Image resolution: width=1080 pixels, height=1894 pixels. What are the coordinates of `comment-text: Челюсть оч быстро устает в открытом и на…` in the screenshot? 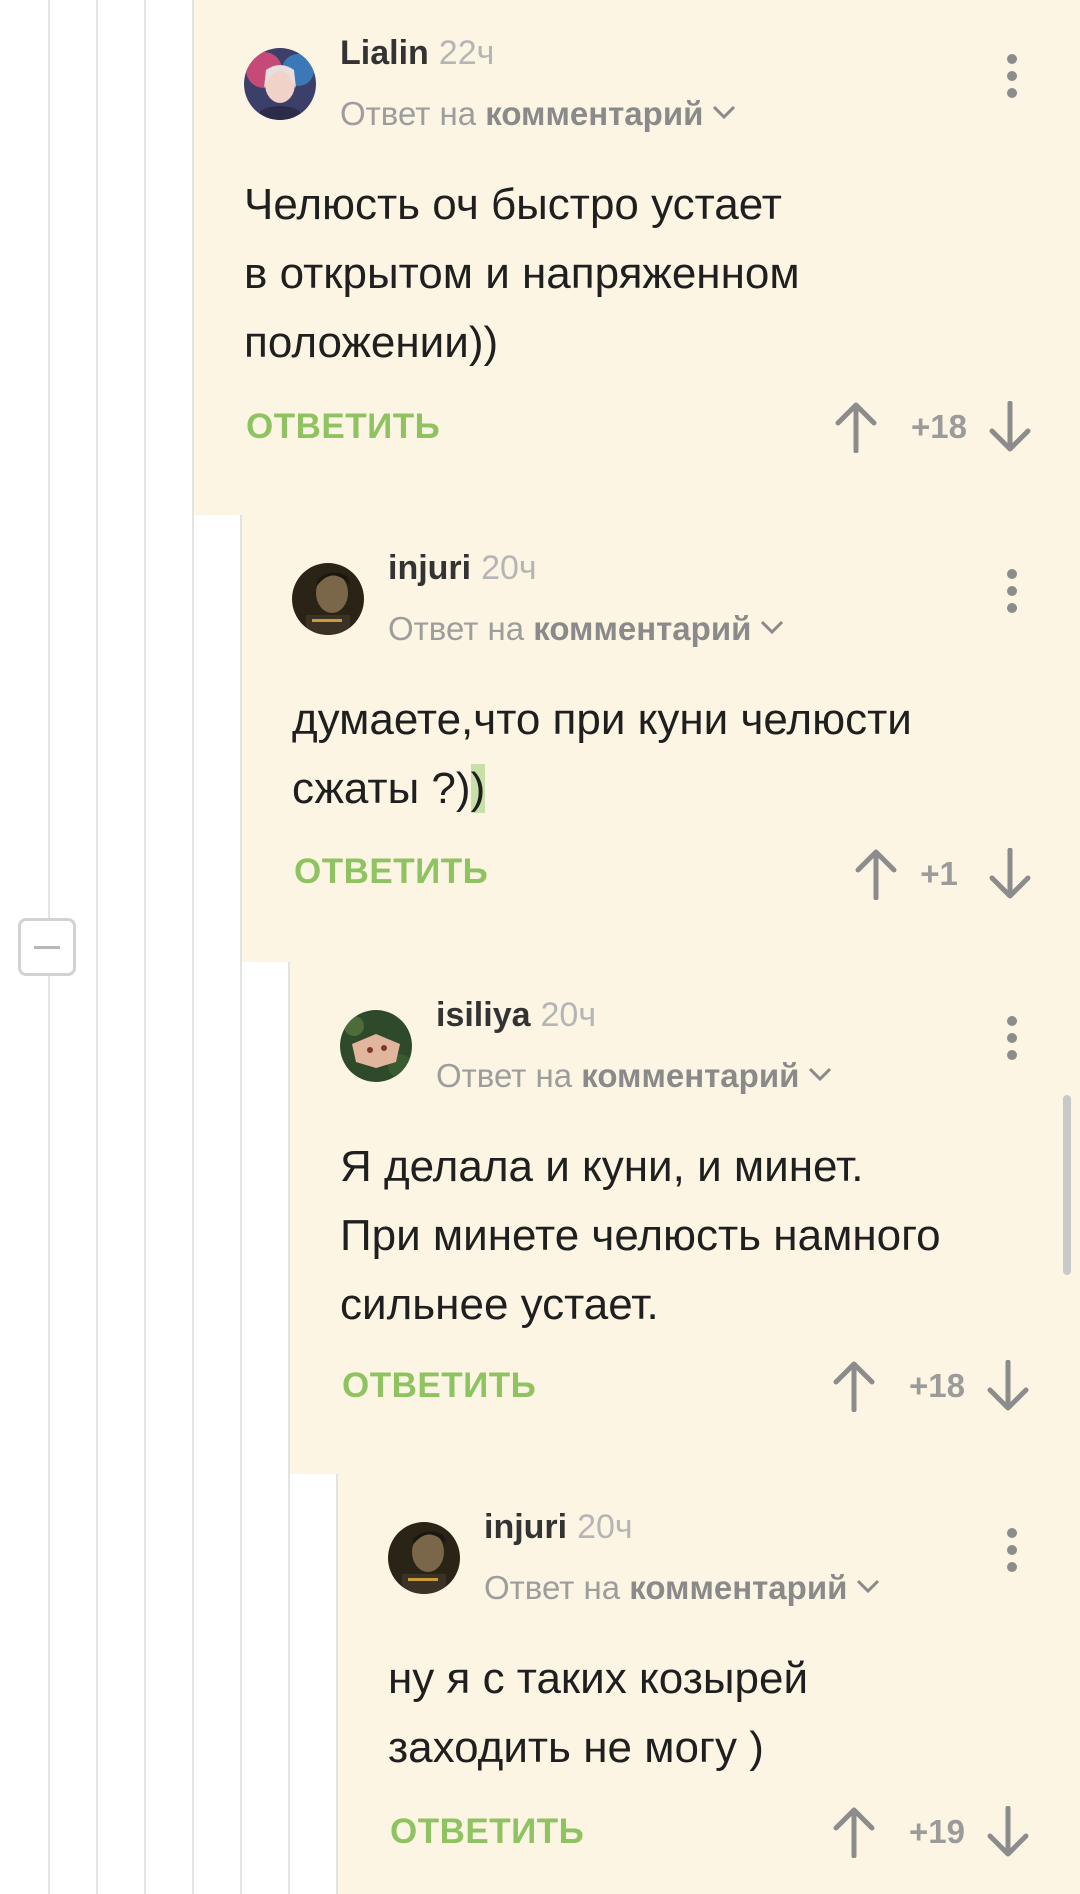 It's located at (522, 273).